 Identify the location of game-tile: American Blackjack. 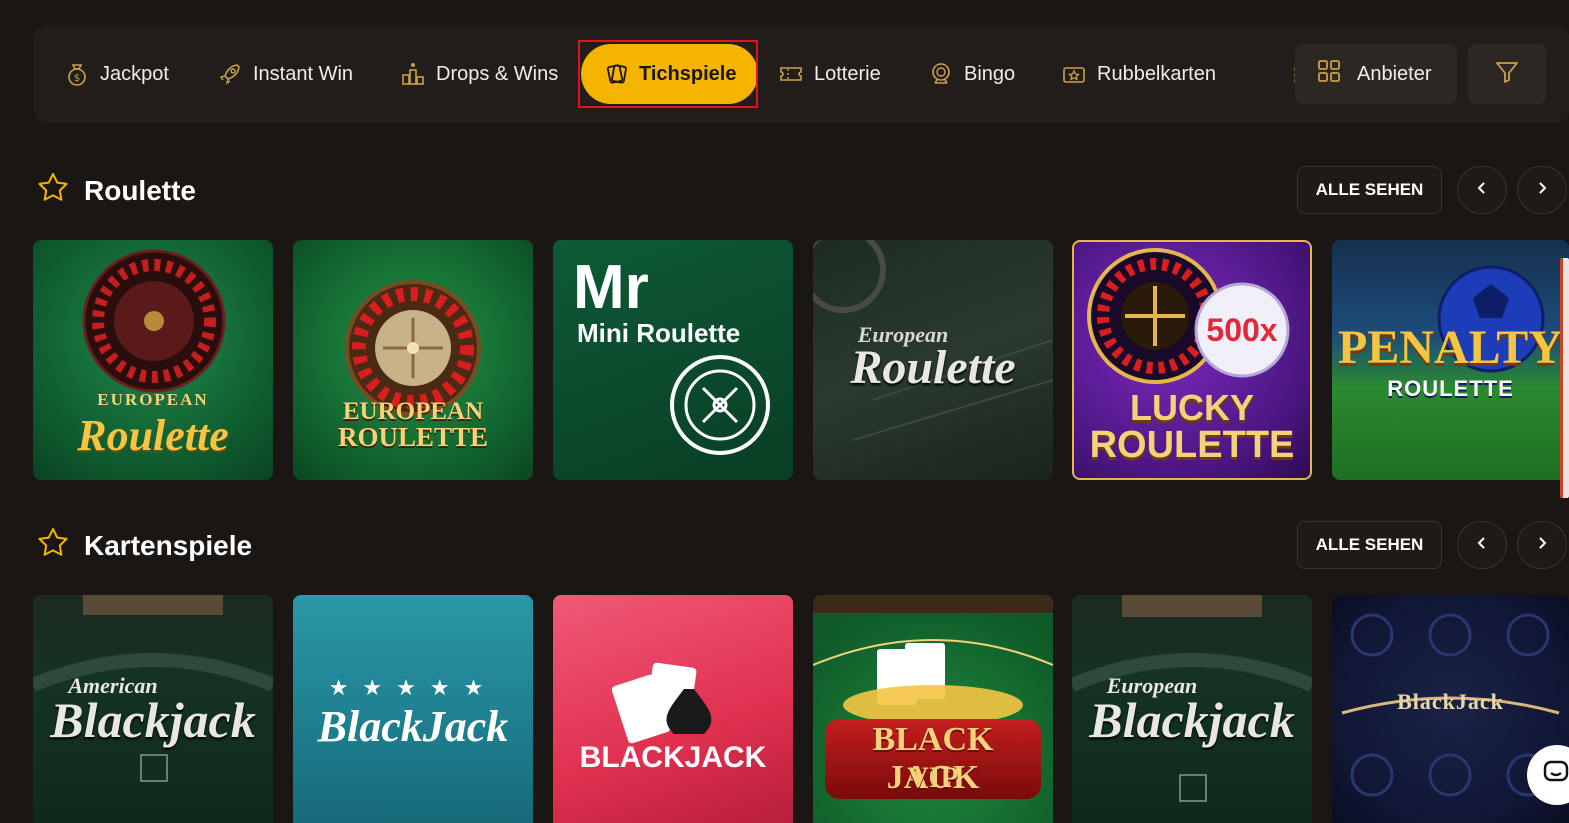
(153, 709).